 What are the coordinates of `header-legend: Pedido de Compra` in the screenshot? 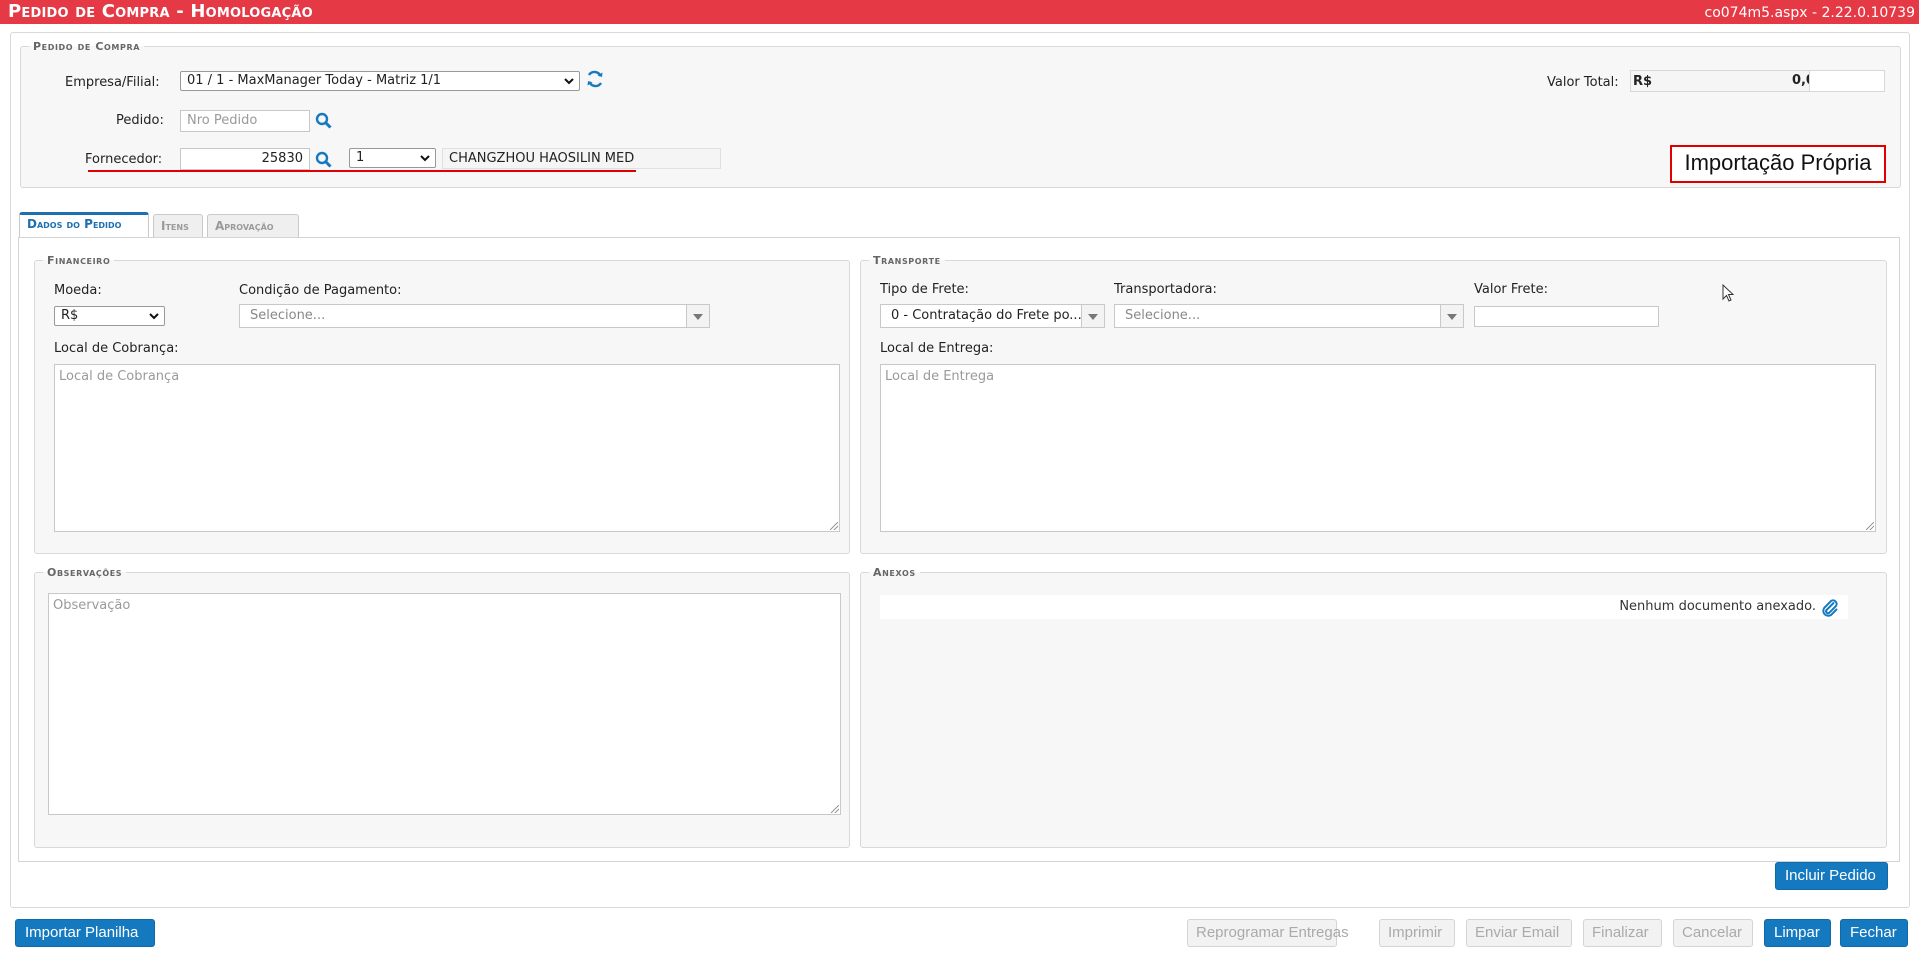 It's located at (86, 46).